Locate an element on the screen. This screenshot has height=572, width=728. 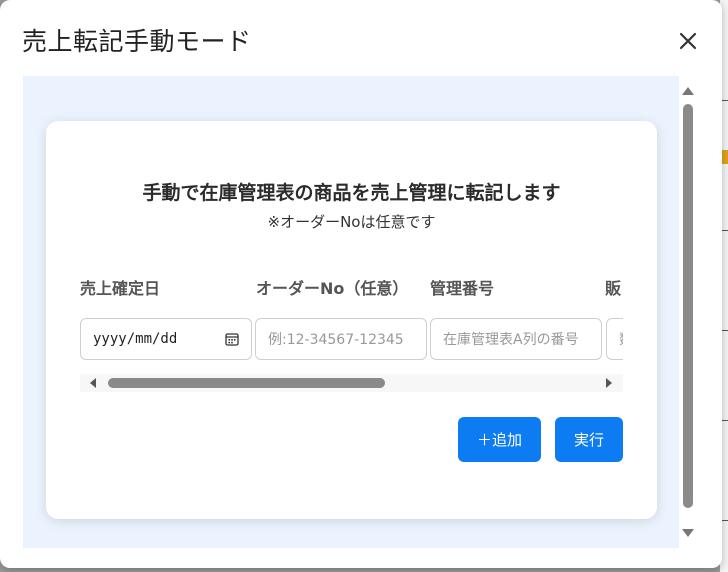
close-button is located at coordinates (688, 41).